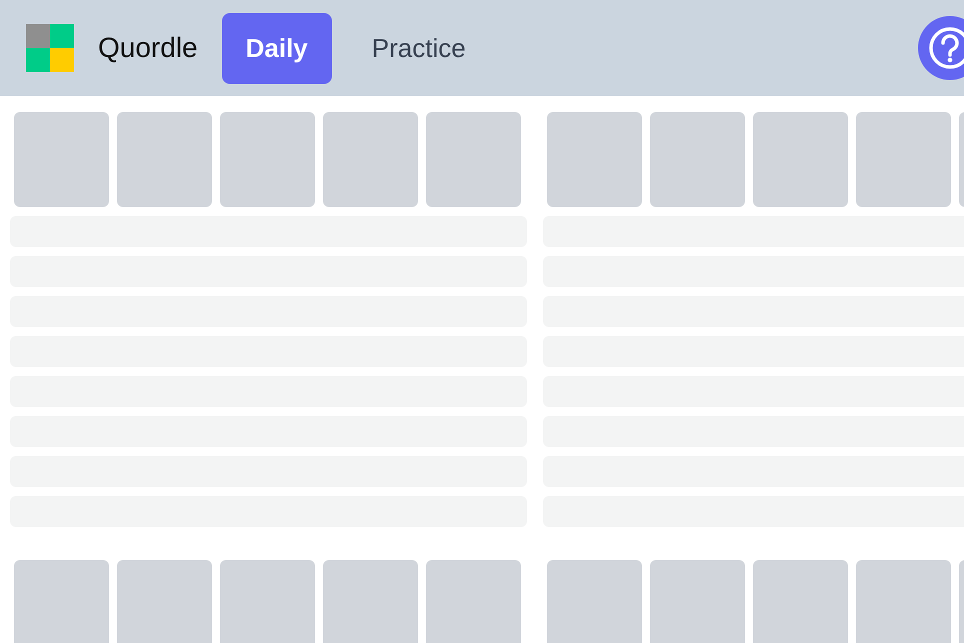 The height and width of the screenshot is (643, 964). Describe the element at coordinates (277, 48) in the screenshot. I see `mode-tab: Daily` at that location.